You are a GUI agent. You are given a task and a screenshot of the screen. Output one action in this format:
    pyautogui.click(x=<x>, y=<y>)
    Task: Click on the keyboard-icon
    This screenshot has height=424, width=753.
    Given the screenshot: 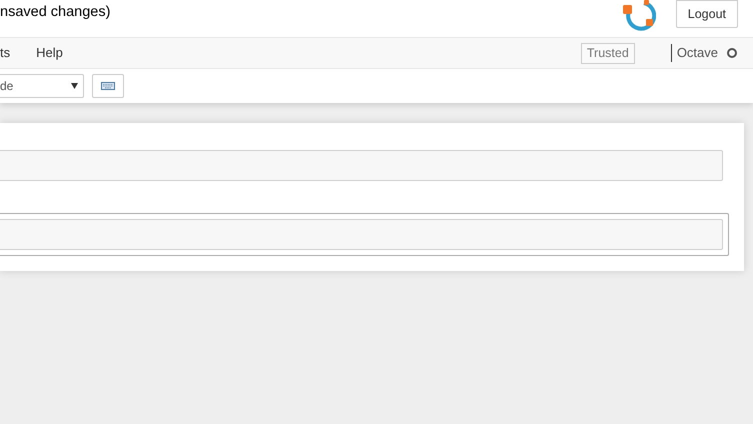 What is the action you would take?
    pyautogui.click(x=108, y=86)
    